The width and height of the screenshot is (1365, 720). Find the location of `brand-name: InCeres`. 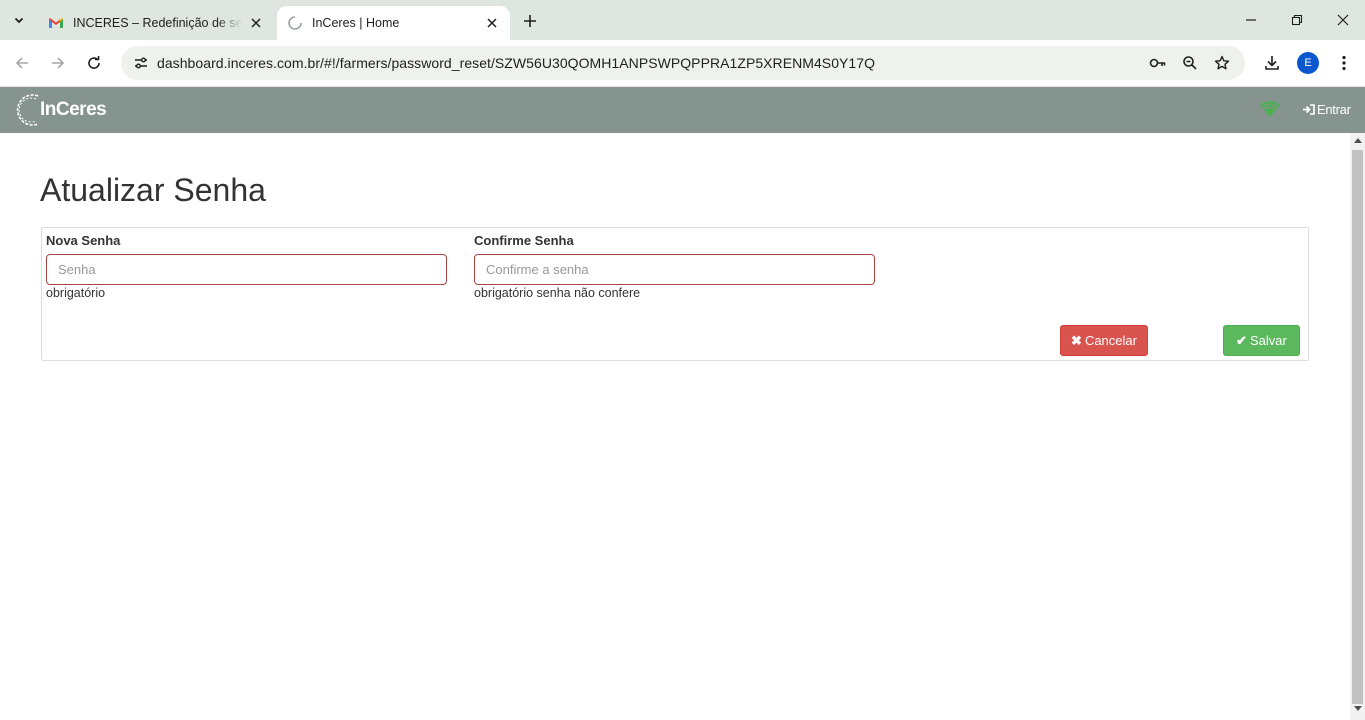

brand-name: InCeres is located at coordinates (73, 109).